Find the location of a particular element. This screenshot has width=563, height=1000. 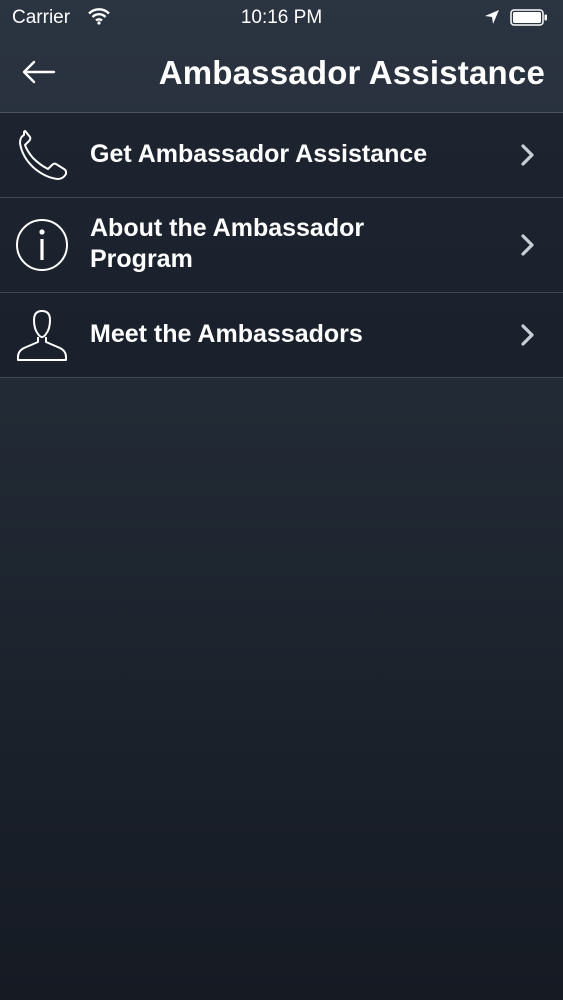

menu-item-get-assistance: Get Ambassador Assistance is located at coordinates (281, 155).